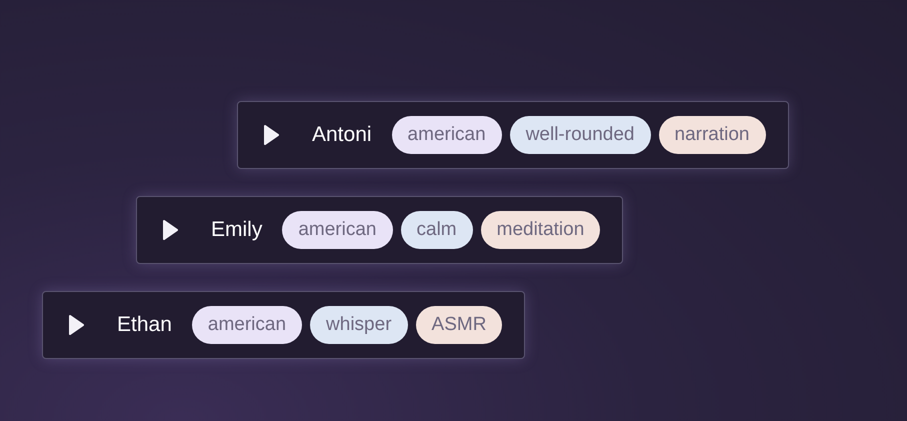  I want to click on voice-name: Antoni, so click(342, 135).